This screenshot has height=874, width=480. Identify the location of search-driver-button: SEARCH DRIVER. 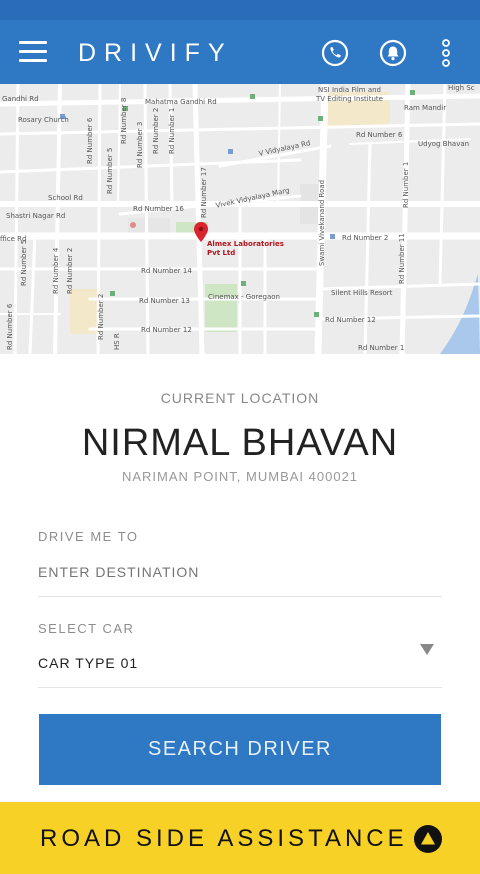
(240, 749).